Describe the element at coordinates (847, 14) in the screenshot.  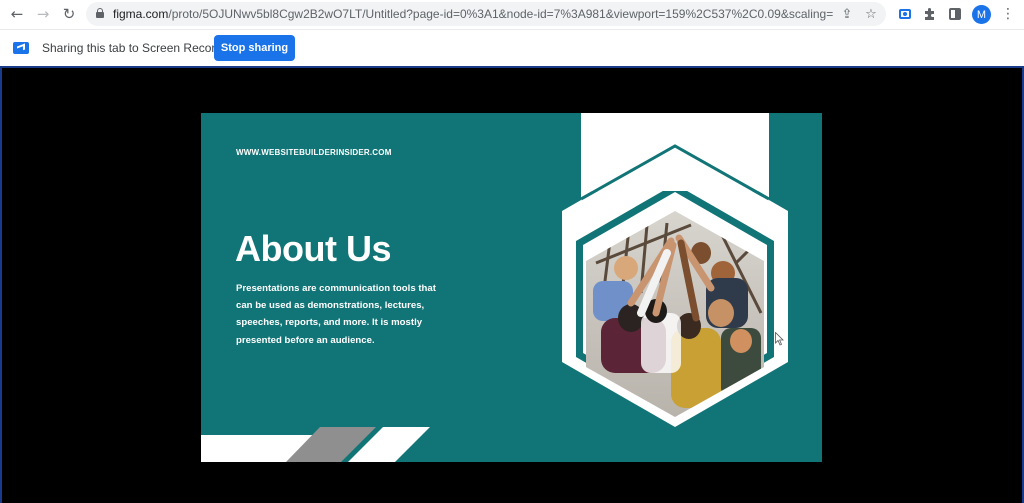
I see `share-icon: ⇪` at that location.